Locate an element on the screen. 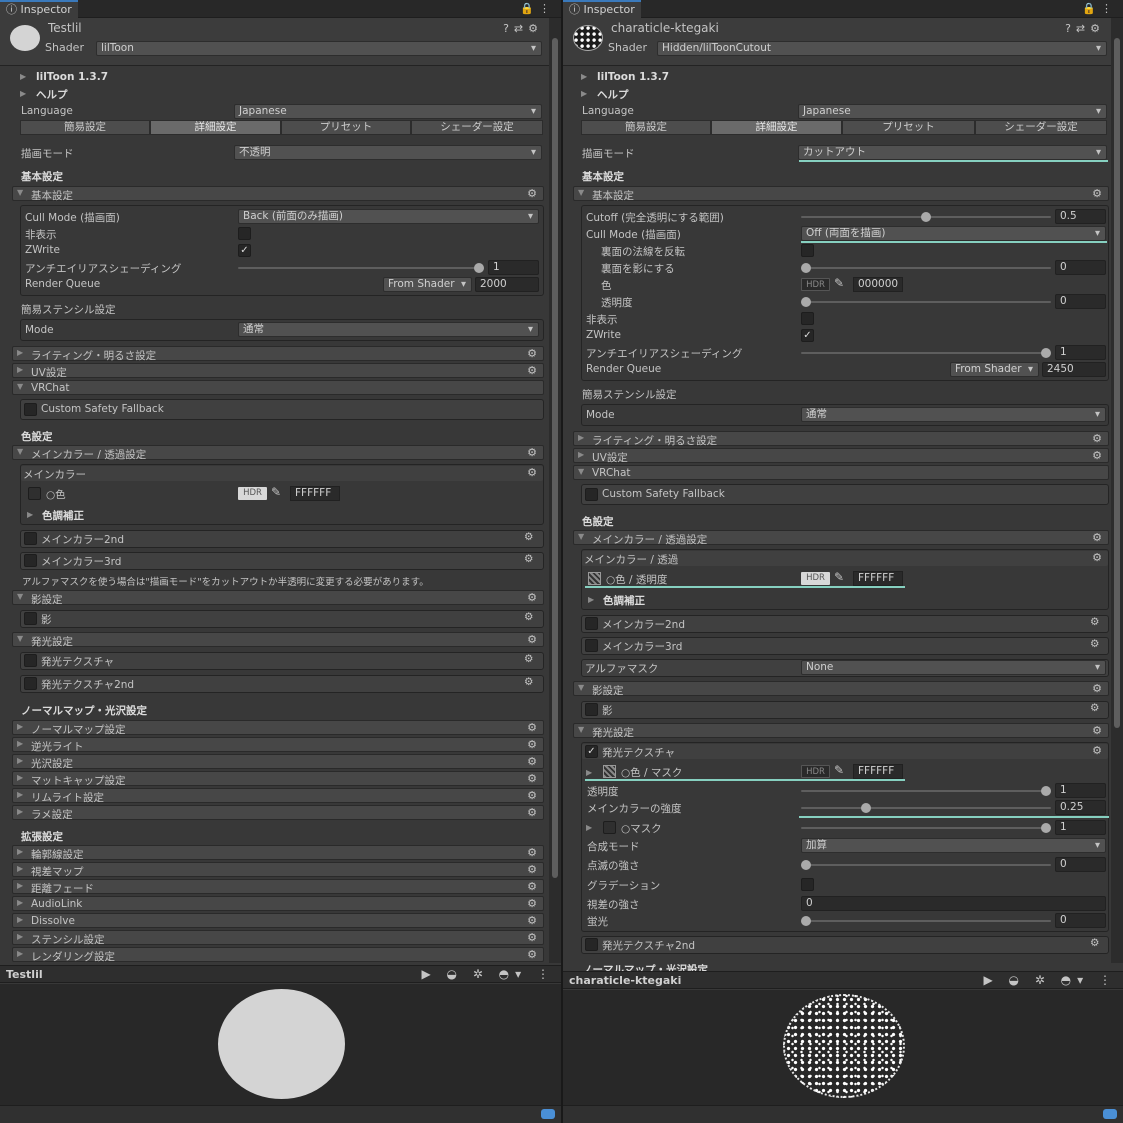 This screenshot has height=1123, width=1123. inspector-tab: ⓘ Inspector is located at coordinates (602, 9).